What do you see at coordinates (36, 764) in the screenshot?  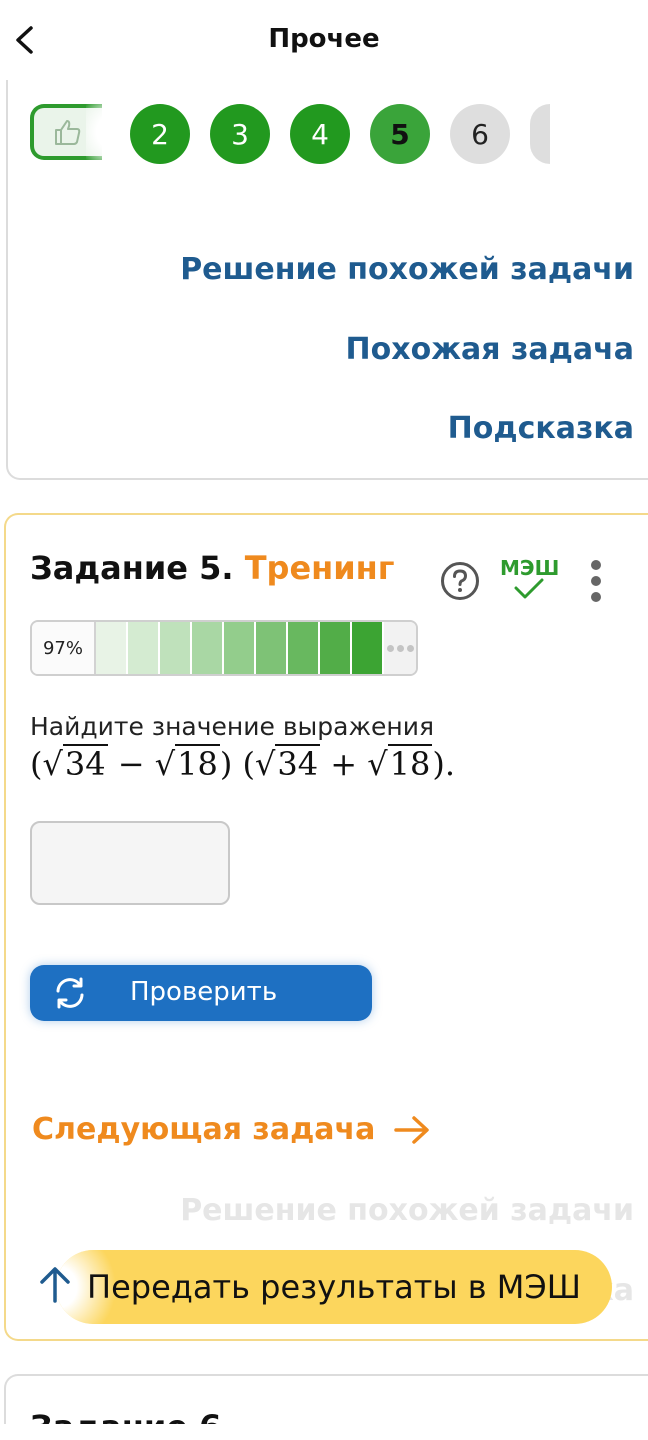 I see `paren-open-1: (` at bounding box center [36, 764].